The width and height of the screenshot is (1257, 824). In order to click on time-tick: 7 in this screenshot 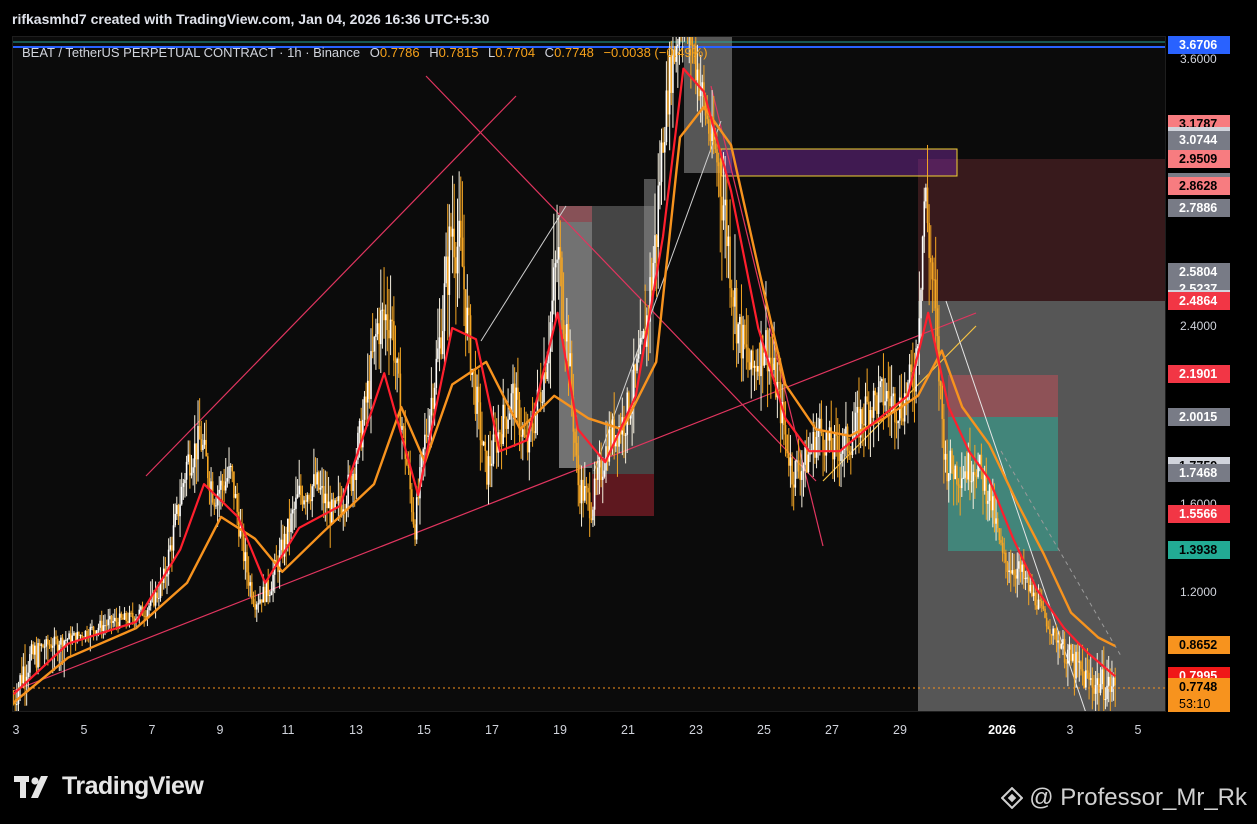, I will do `click(152, 730)`.